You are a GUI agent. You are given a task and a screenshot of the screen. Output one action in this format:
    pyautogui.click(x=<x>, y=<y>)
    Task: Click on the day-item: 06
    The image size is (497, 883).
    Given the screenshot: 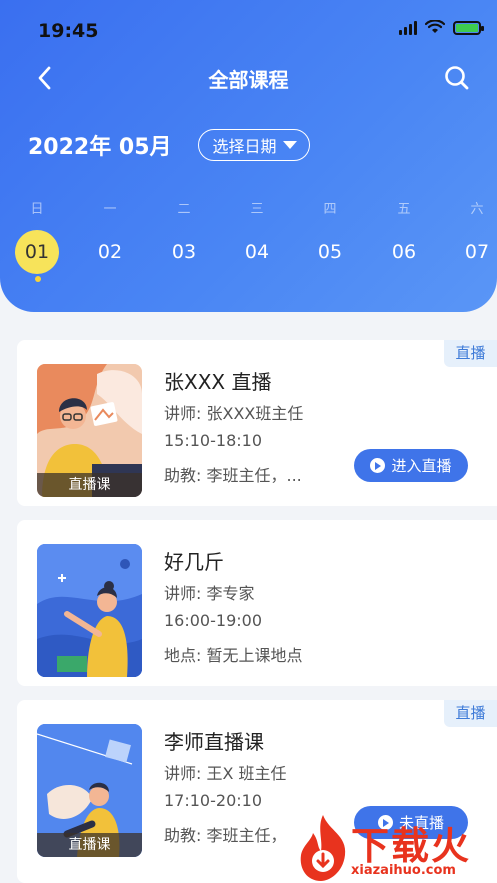 What is the action you would take?
    pyautogui.click(x=404, y=252)
    